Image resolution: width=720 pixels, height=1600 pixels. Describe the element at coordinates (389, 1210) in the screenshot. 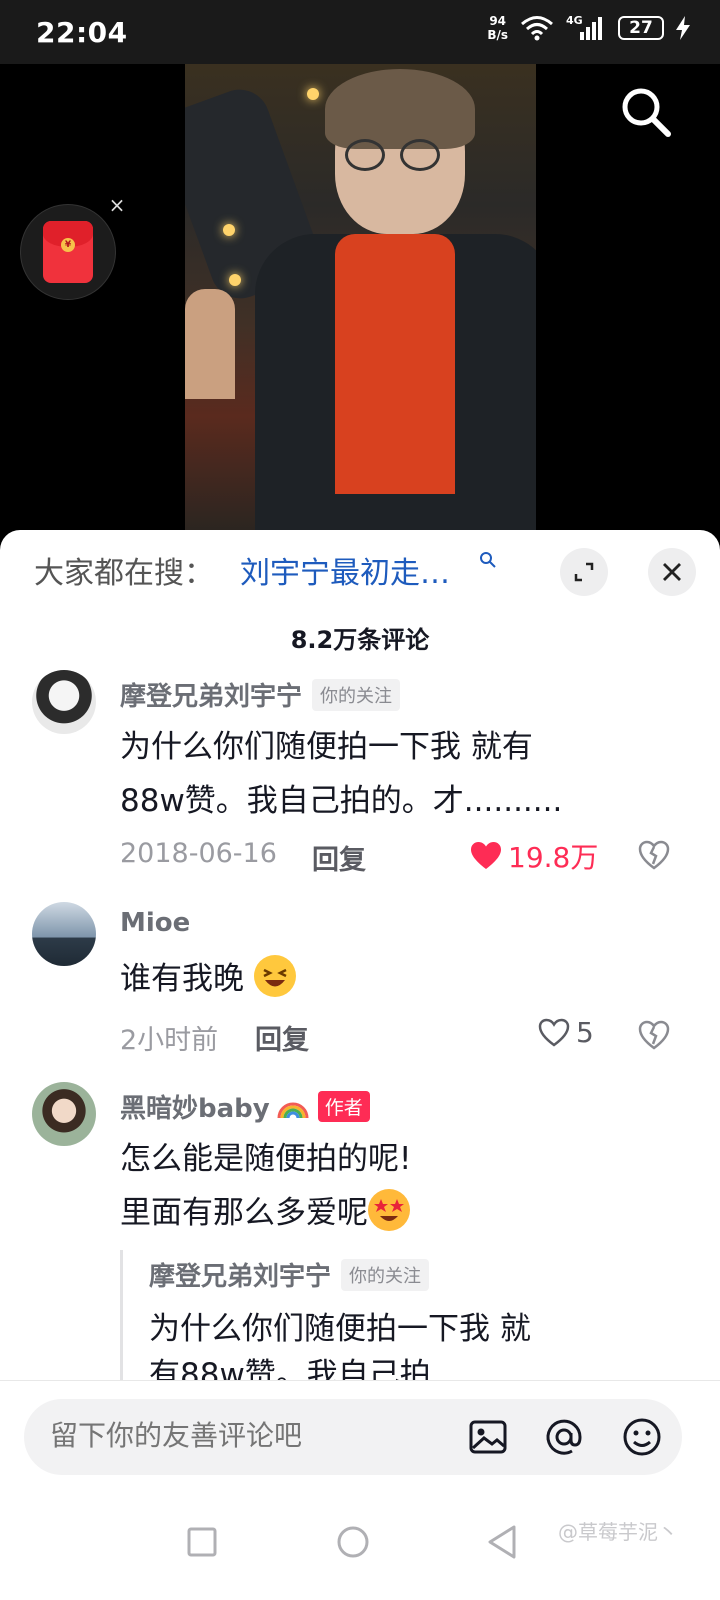

I see `star-eyes-emoji-icon` at that location.